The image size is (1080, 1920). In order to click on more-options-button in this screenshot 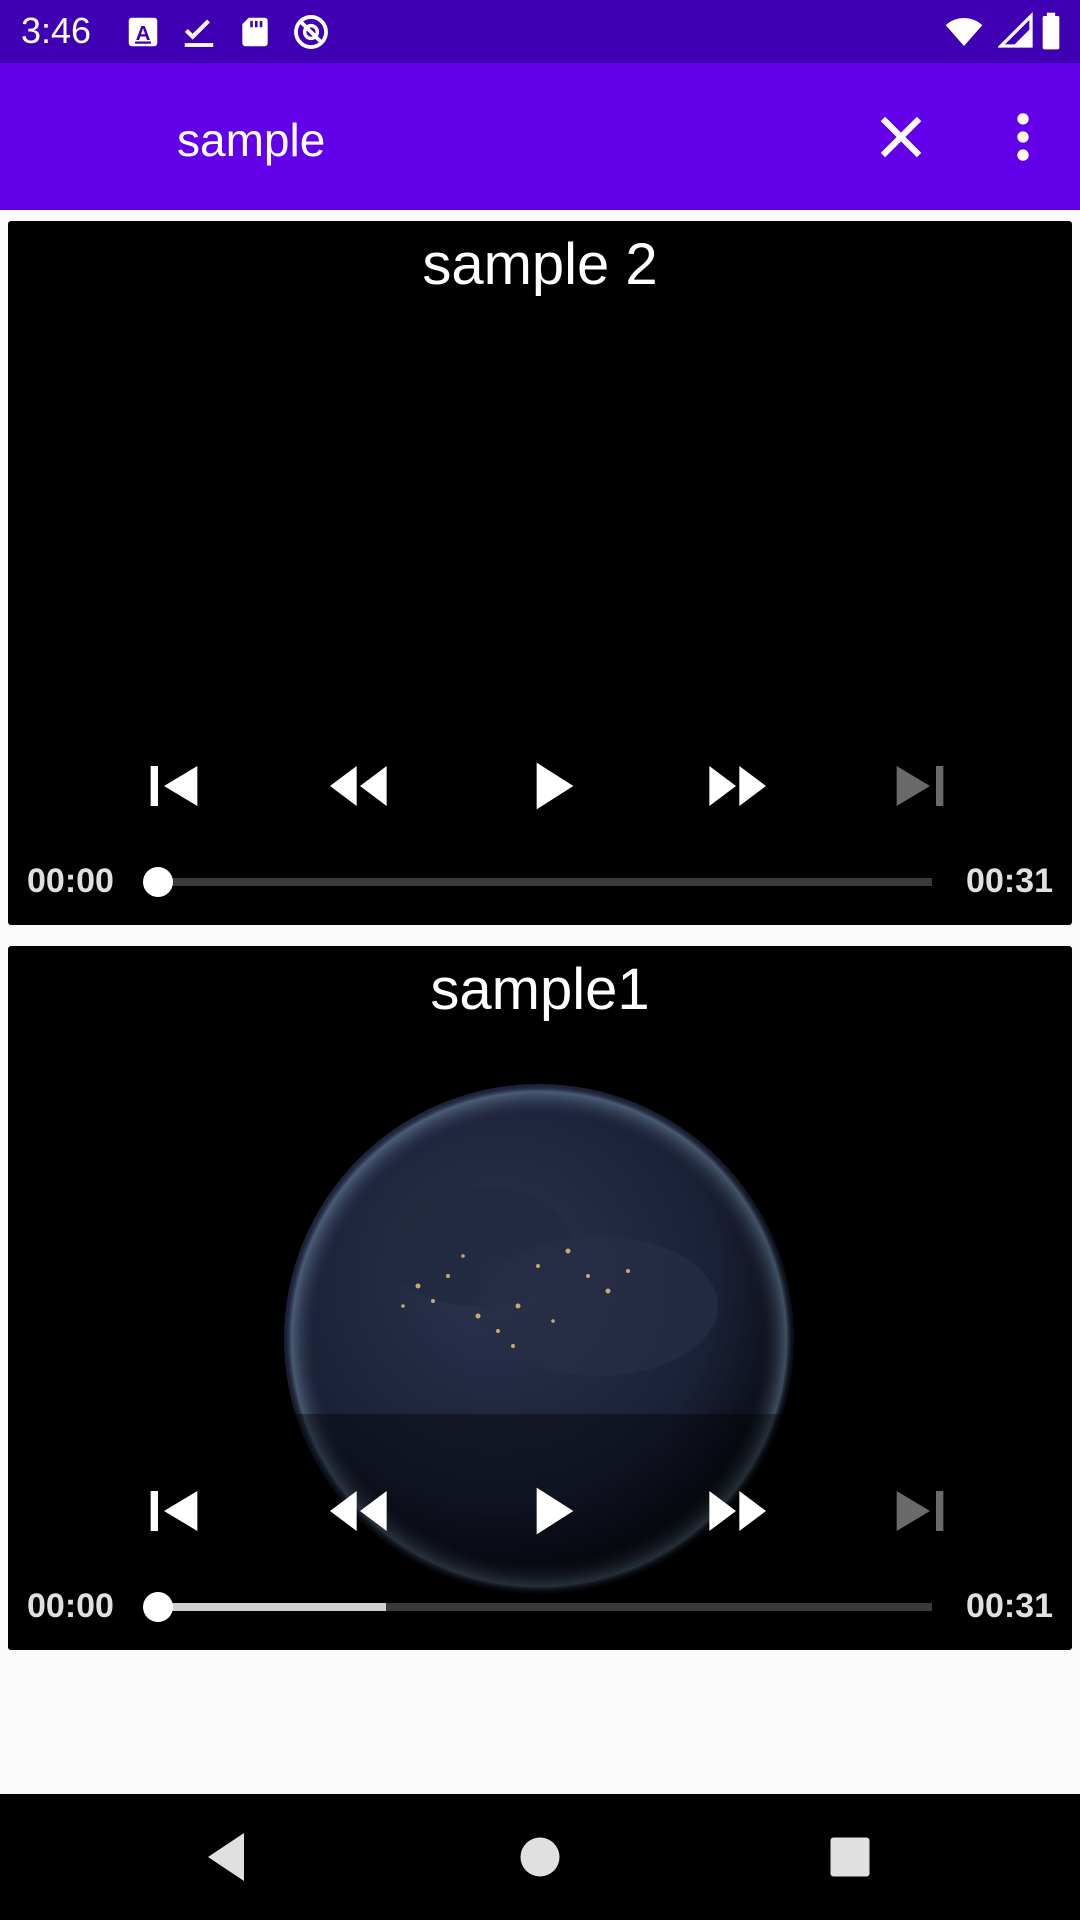, I will do `click(1023, 137)`.